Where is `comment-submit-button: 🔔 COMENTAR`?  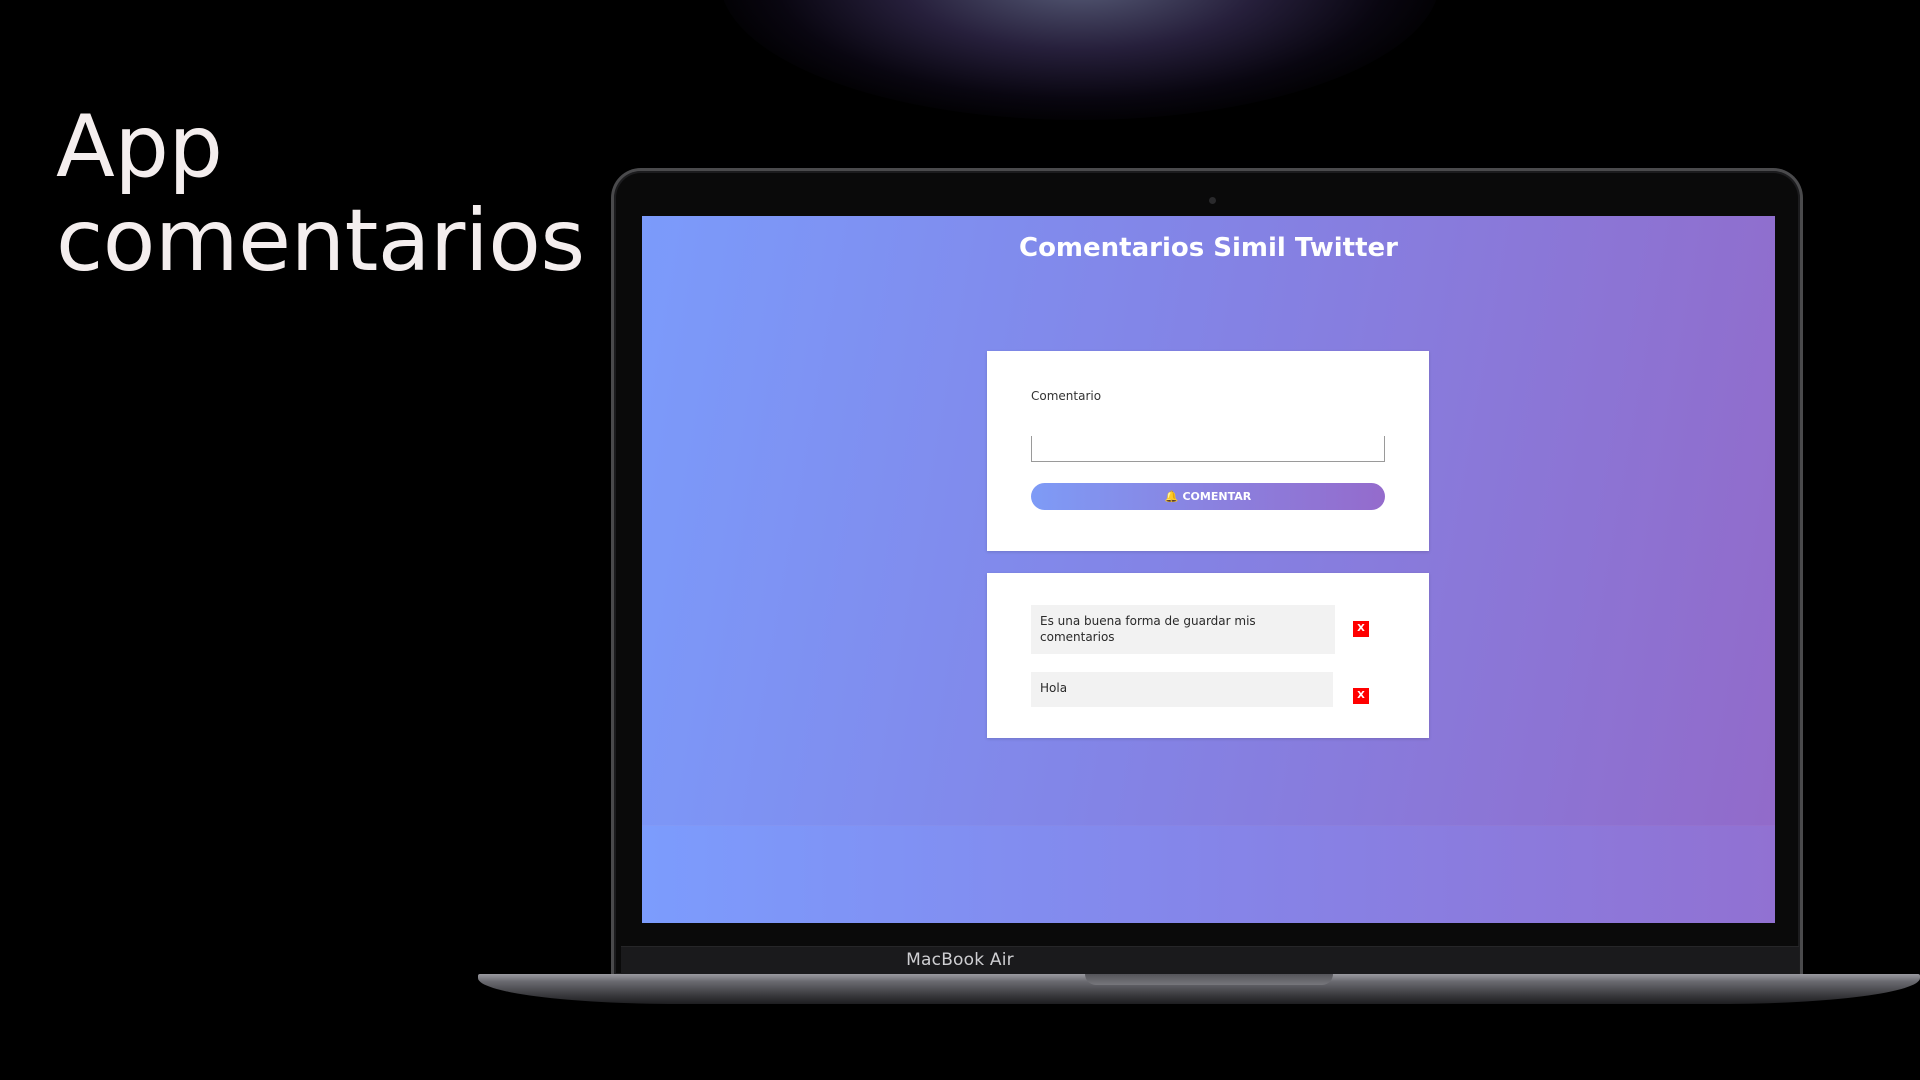 comment-submit-button: 🔔 COMENTAR is located at coordinates (1208, 496).